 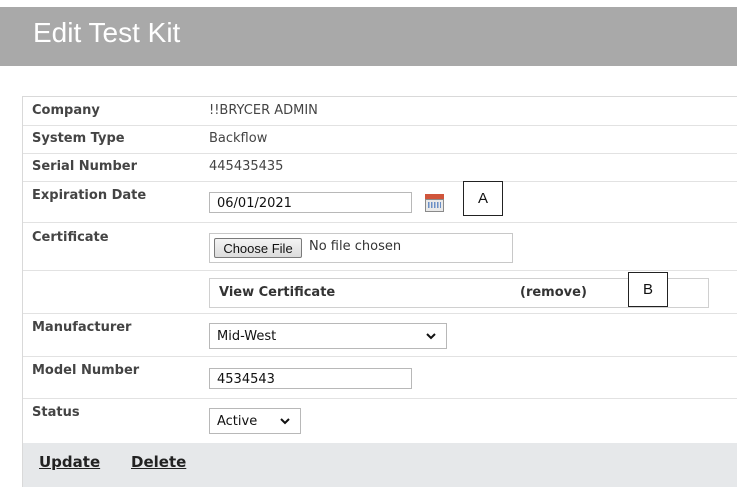 I want to click on view-certificate-link: View Certificate, so click(x=277, y=292).